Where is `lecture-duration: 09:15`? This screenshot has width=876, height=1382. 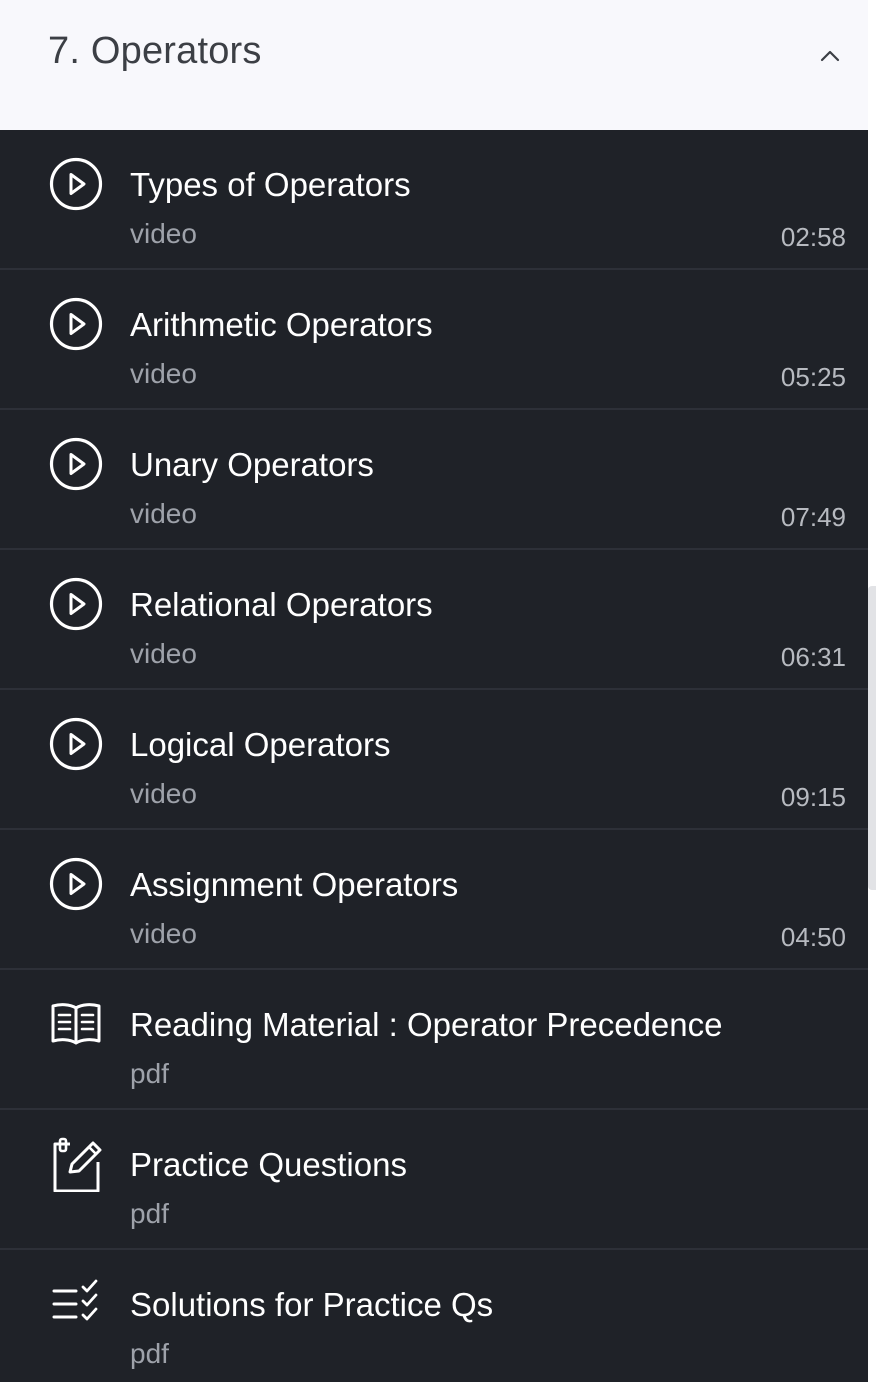 lecture-duration: 09:15 is located at coordinates (813, 797).